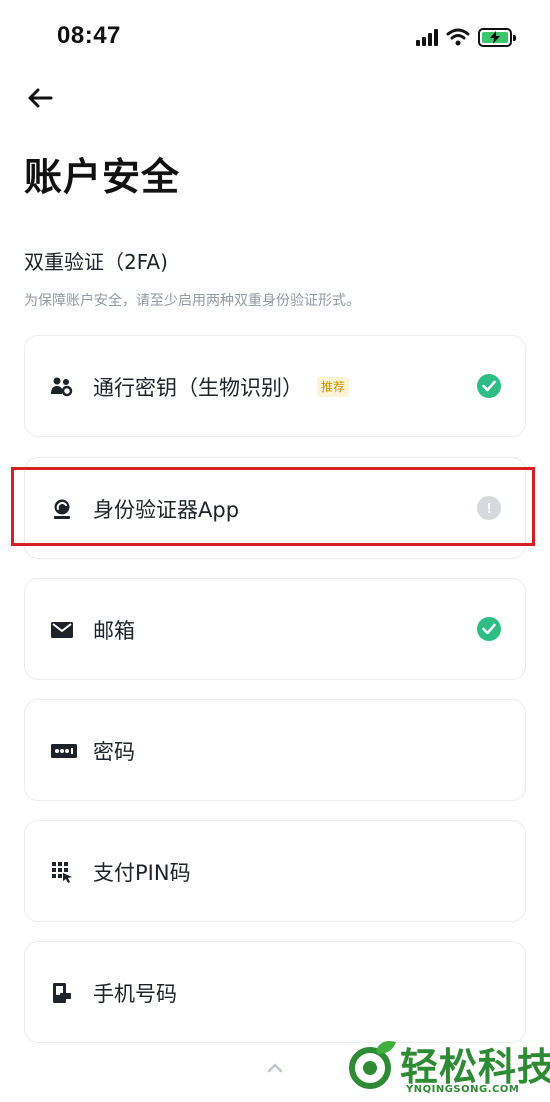 Image resolution: width=550 pixels, height=1102 pixels. I want to click on security-item-email: 邮箱, so click(275, 629).